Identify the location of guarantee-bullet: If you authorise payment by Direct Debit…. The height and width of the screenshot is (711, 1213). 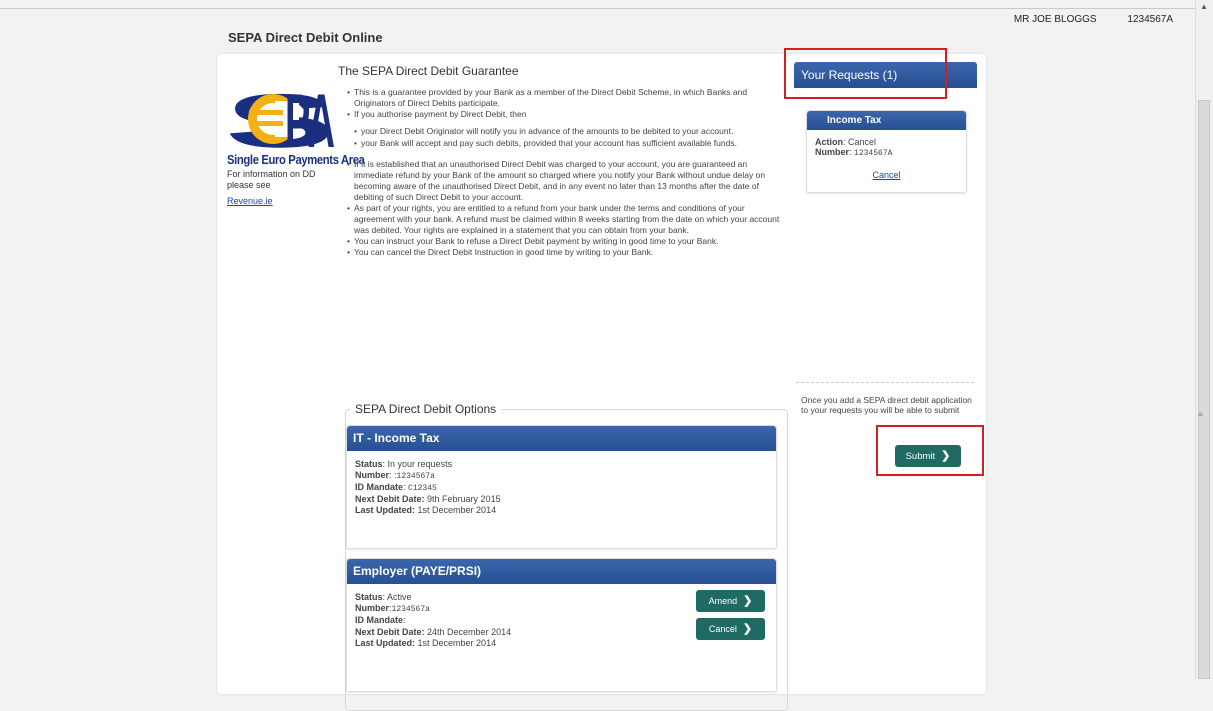
(565, 114).